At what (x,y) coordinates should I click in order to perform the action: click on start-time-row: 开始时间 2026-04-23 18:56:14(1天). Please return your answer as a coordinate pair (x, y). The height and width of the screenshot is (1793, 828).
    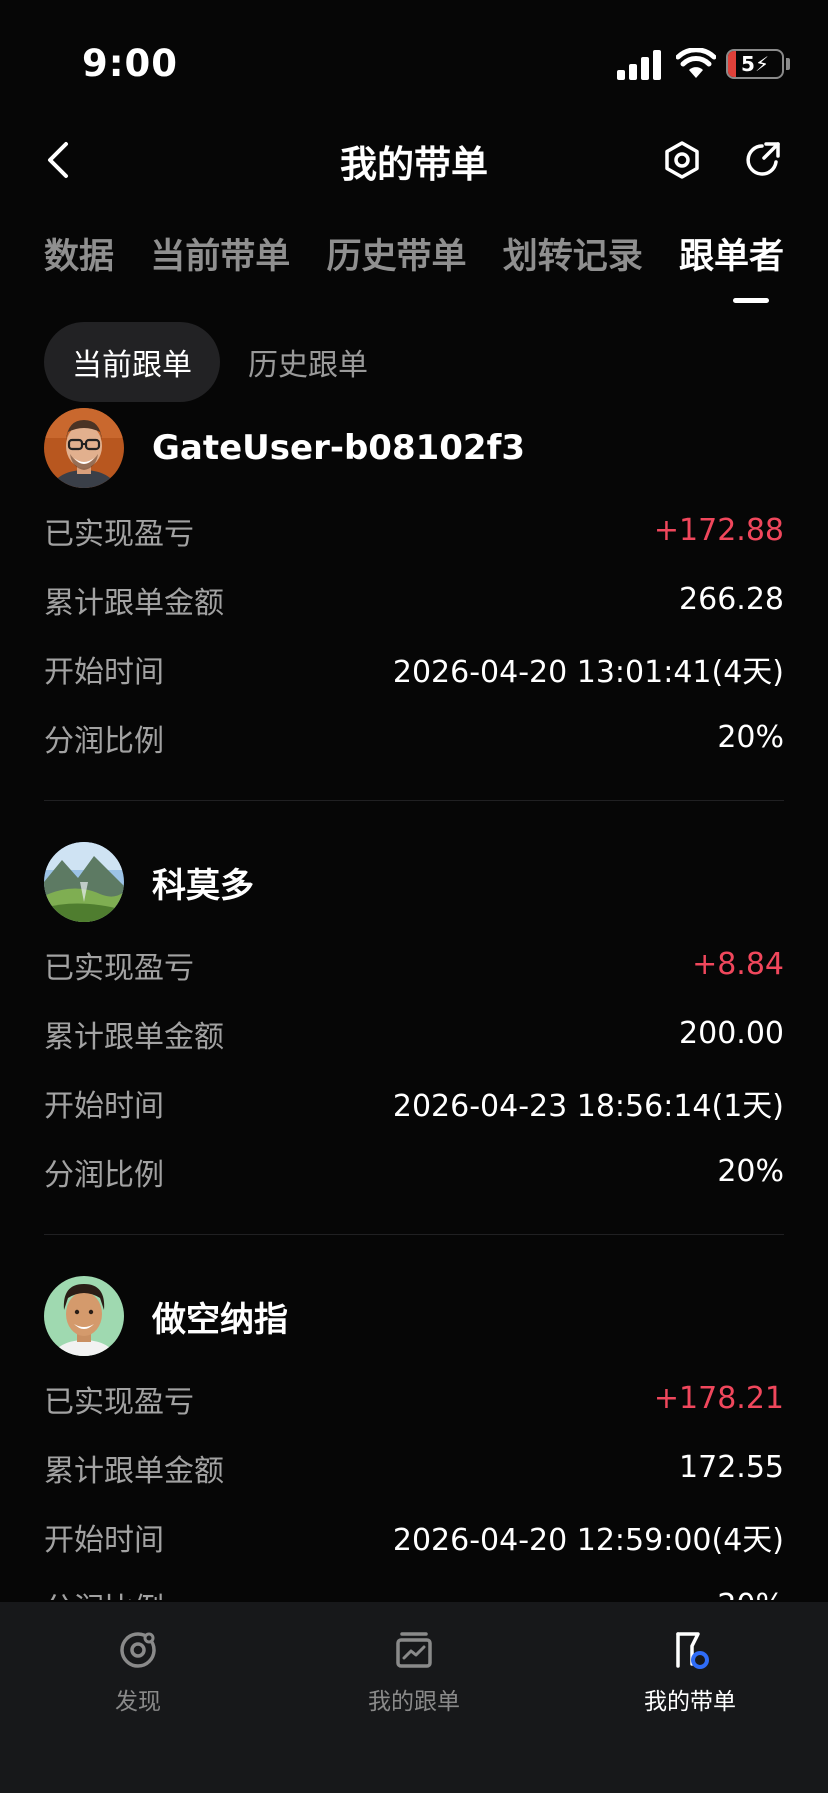
    Looking at the image, I should click on (414, 1102).